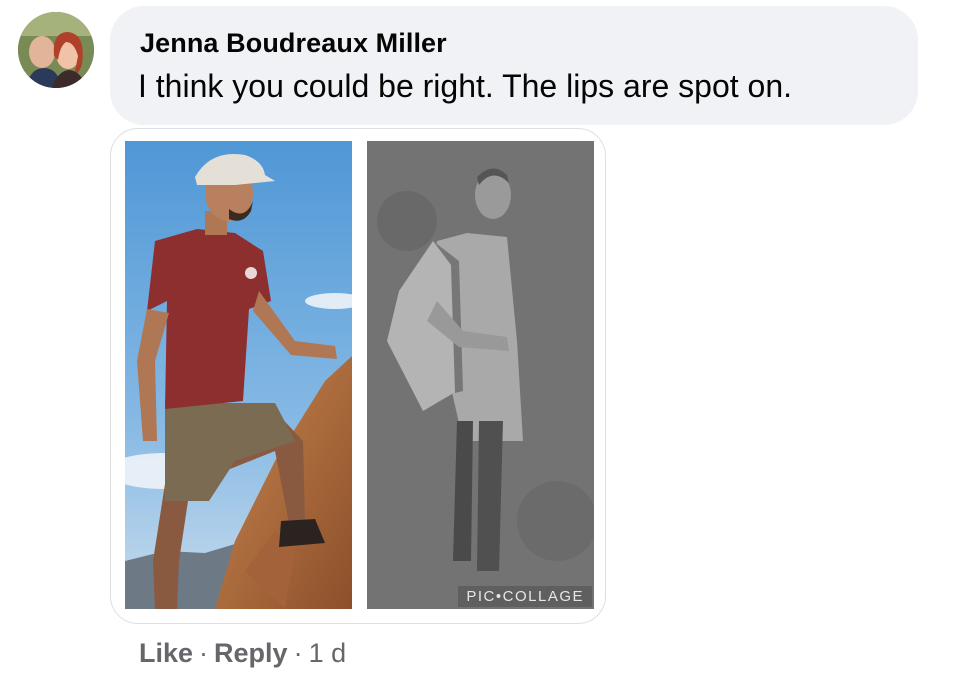 Image resolution: width=980 pixels, height=679 pixels. I want to click on comment-author-name: Jenna Boudreaux Miller, so click(293, 43).